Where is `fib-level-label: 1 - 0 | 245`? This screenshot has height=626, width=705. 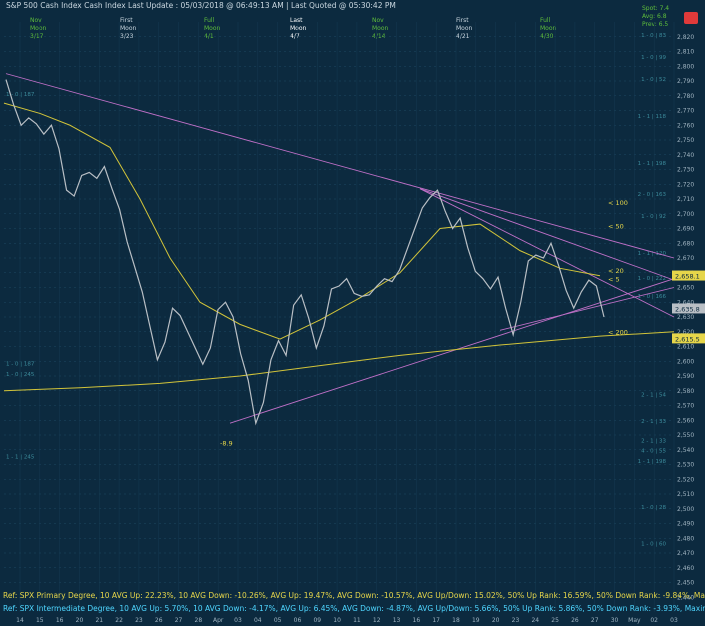
fib-level-label: 1 - 0 | 245 is located at coordinates (20, 375).